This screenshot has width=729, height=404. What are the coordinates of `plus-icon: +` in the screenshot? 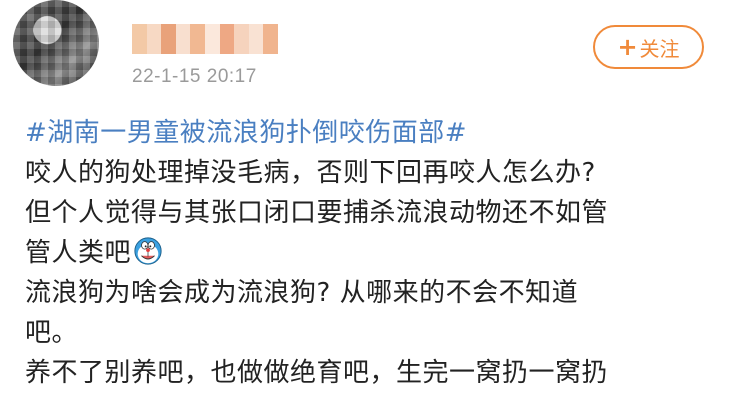 It's located at (627, 47).